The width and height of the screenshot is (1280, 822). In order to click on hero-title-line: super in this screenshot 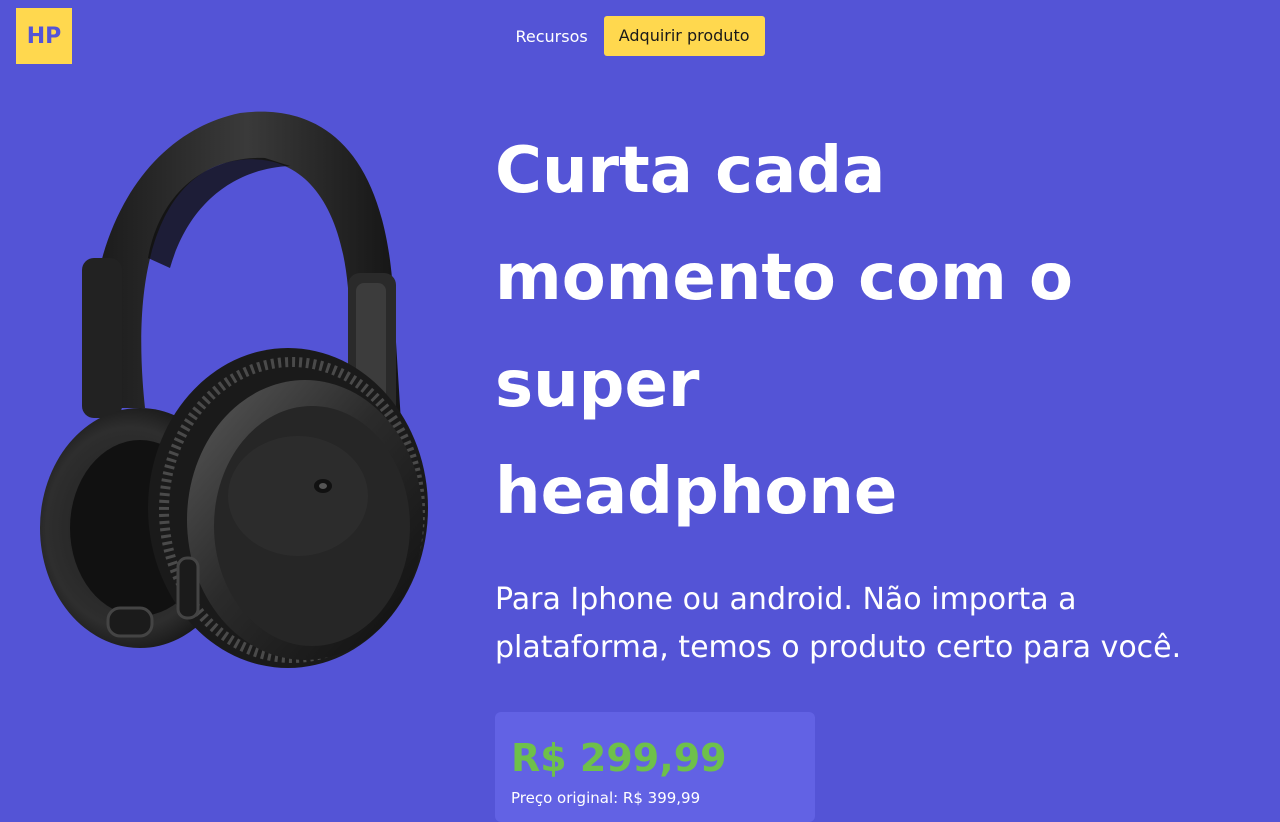, I will do `click(597, 385)`.